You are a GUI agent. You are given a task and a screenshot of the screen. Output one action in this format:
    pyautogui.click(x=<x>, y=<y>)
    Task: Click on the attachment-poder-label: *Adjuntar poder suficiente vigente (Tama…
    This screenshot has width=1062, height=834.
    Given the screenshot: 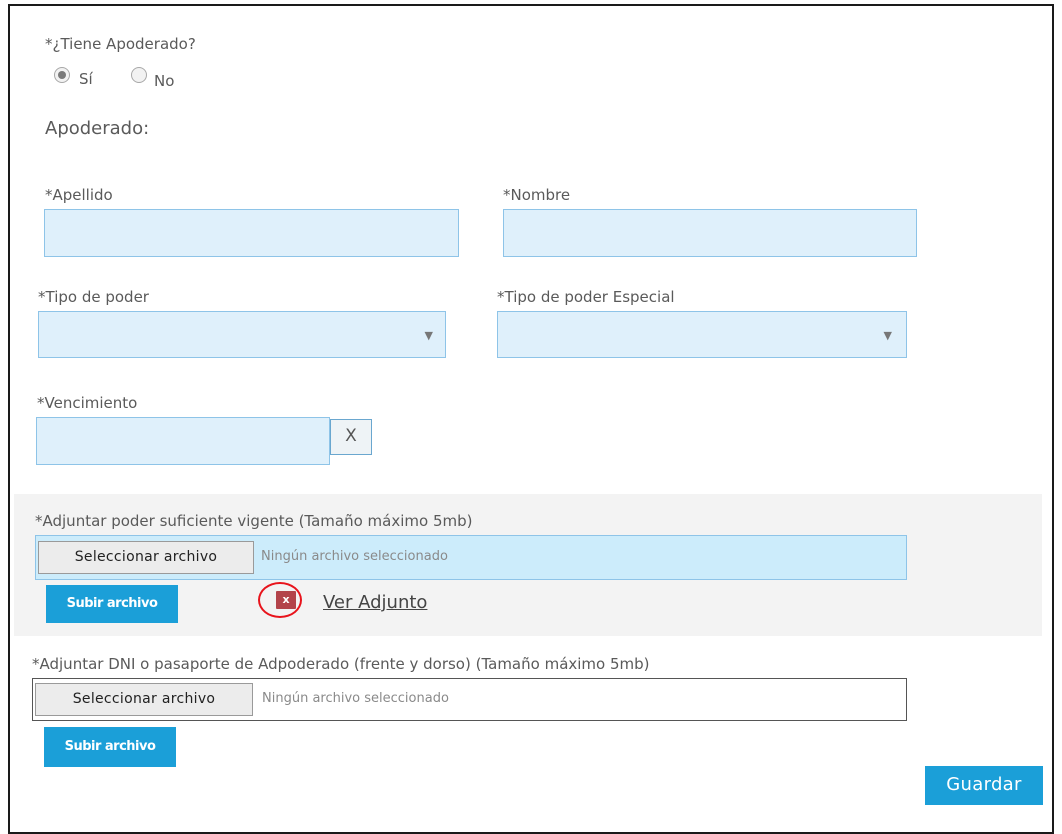 What is the action you would take?
    pyautogui.click(x=254, y=521)
    